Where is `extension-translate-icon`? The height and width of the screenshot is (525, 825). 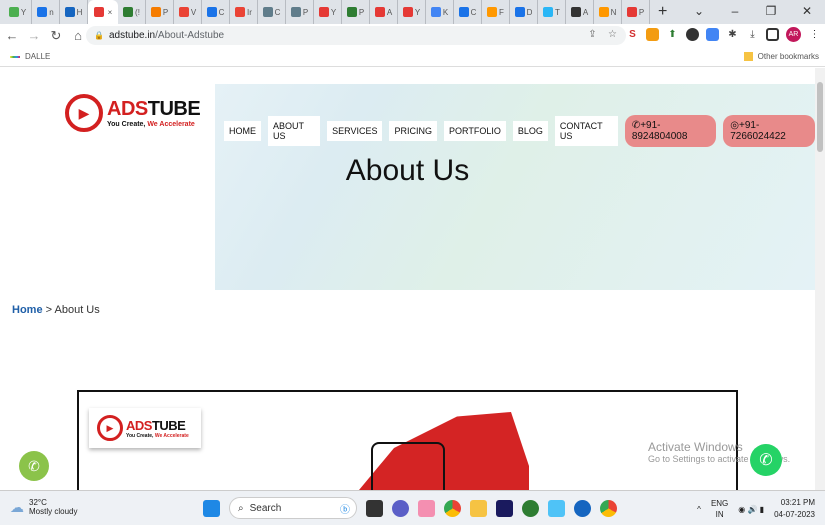 extension-translate-icon is located at coordinates (712, 34).